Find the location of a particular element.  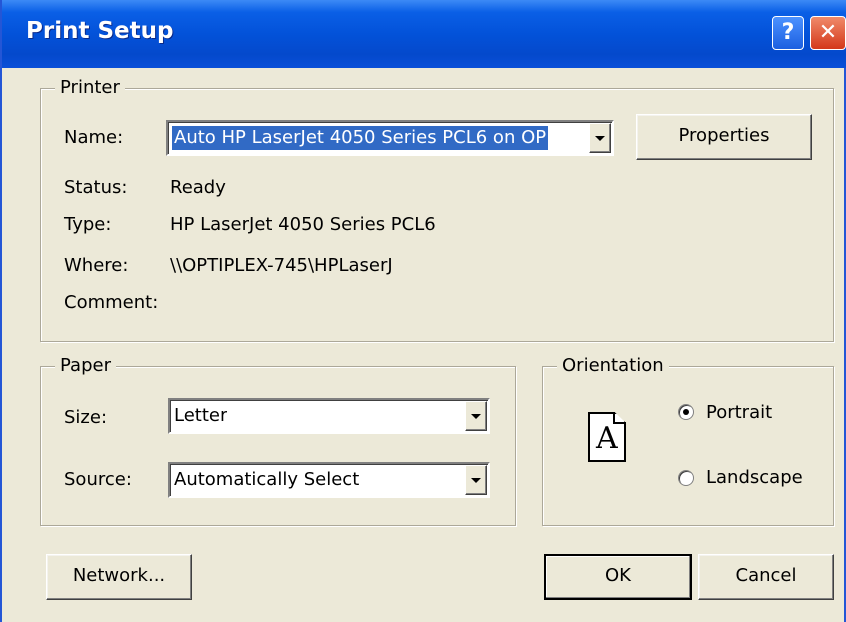

printer-name-dropdown-arrow-icon is located at coordinates (600, 138).